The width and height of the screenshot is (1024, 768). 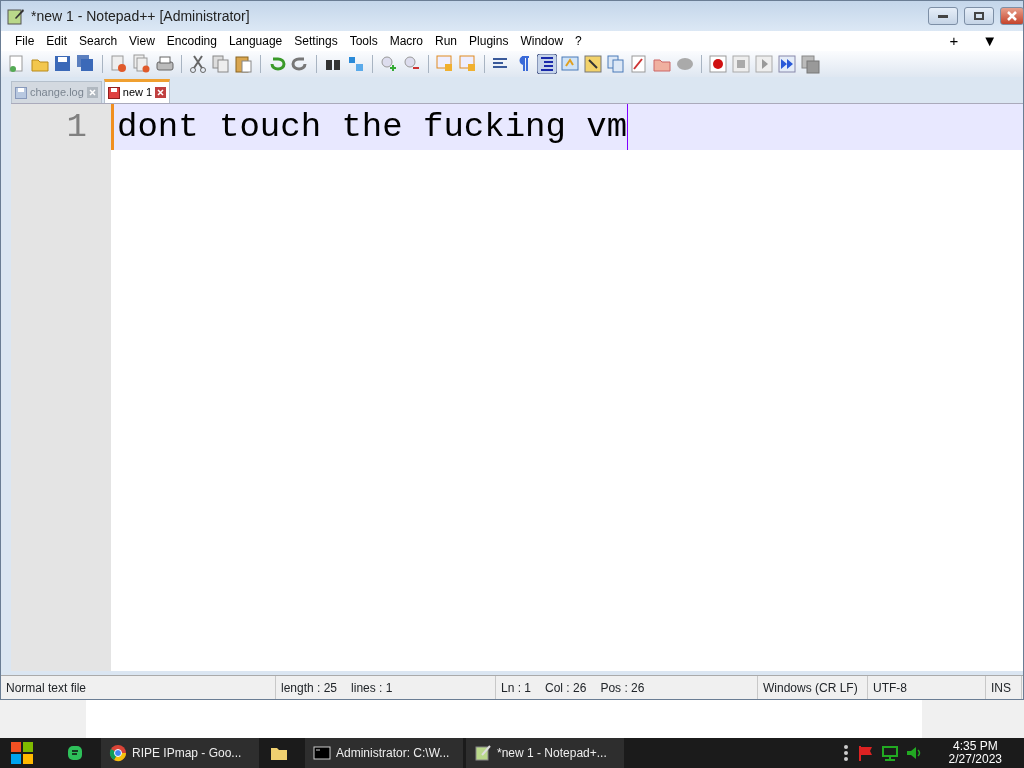 I want to click on modified-file-icon, so click(x=113, y=92).